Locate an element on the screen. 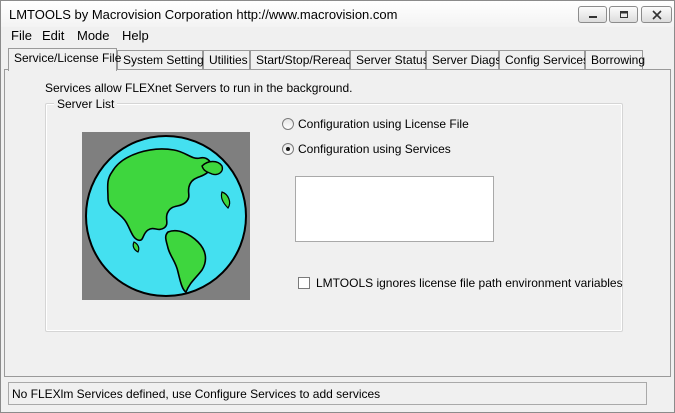  minimize-button is located at coordinates (592, 14).